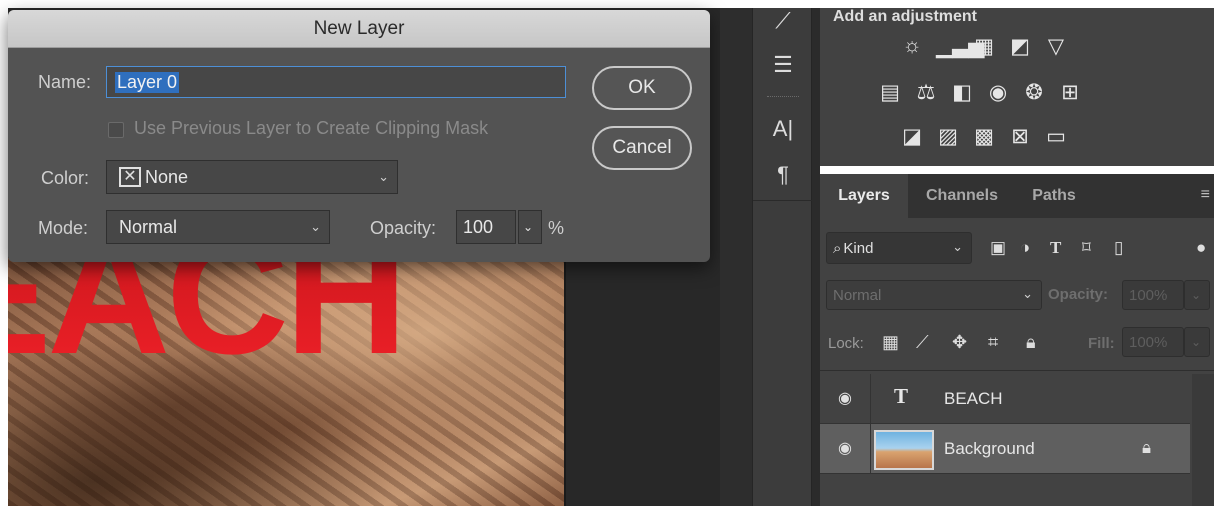 The height and width of the screenshot is (506, 1214). Describe the element at coordinates (1070, 92) in the screenshot. I see `color-lookup-icon: ⊞` at that location.